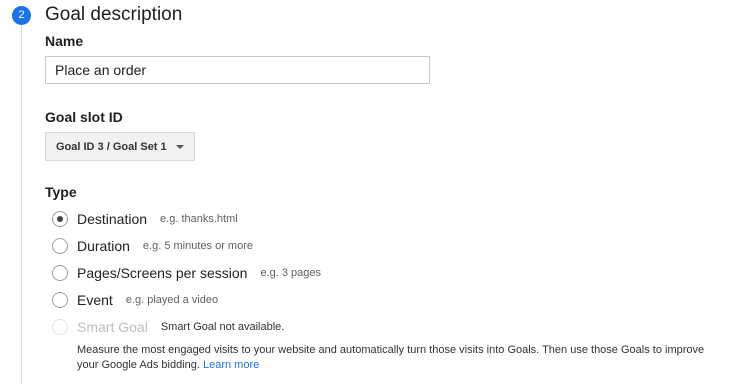 This screenshot has width=750, height=384. What do you see at coordinates (64, 41) in the screenshot?
I see `name-label: Name` at bounding box center [64, 41].